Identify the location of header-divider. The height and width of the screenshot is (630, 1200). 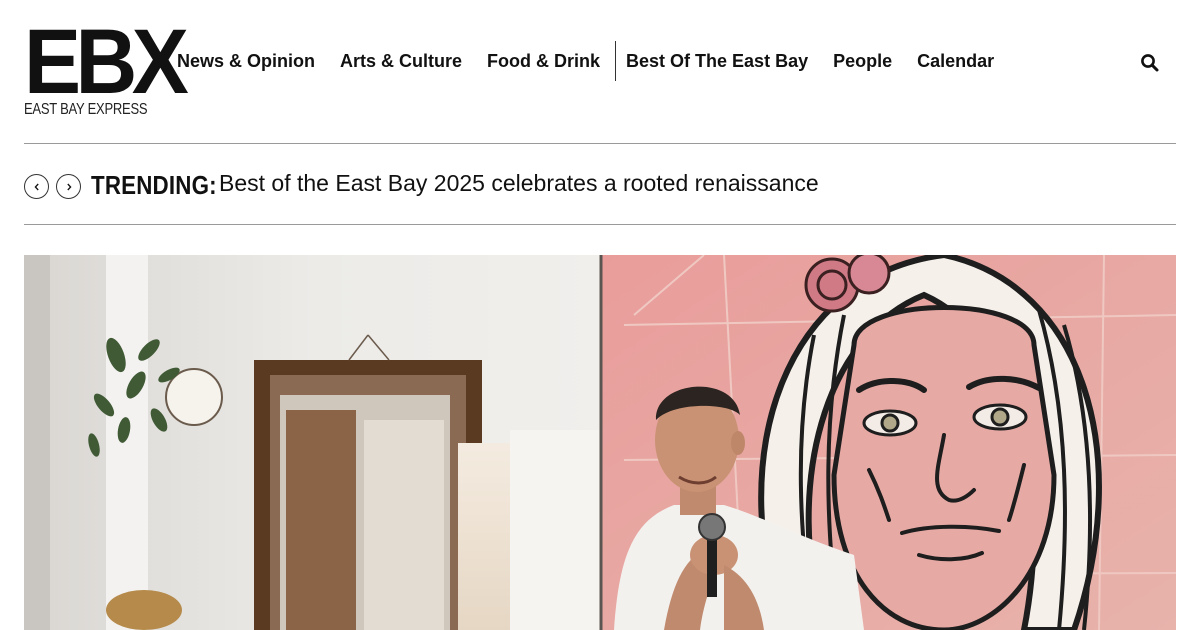
(600, 143).